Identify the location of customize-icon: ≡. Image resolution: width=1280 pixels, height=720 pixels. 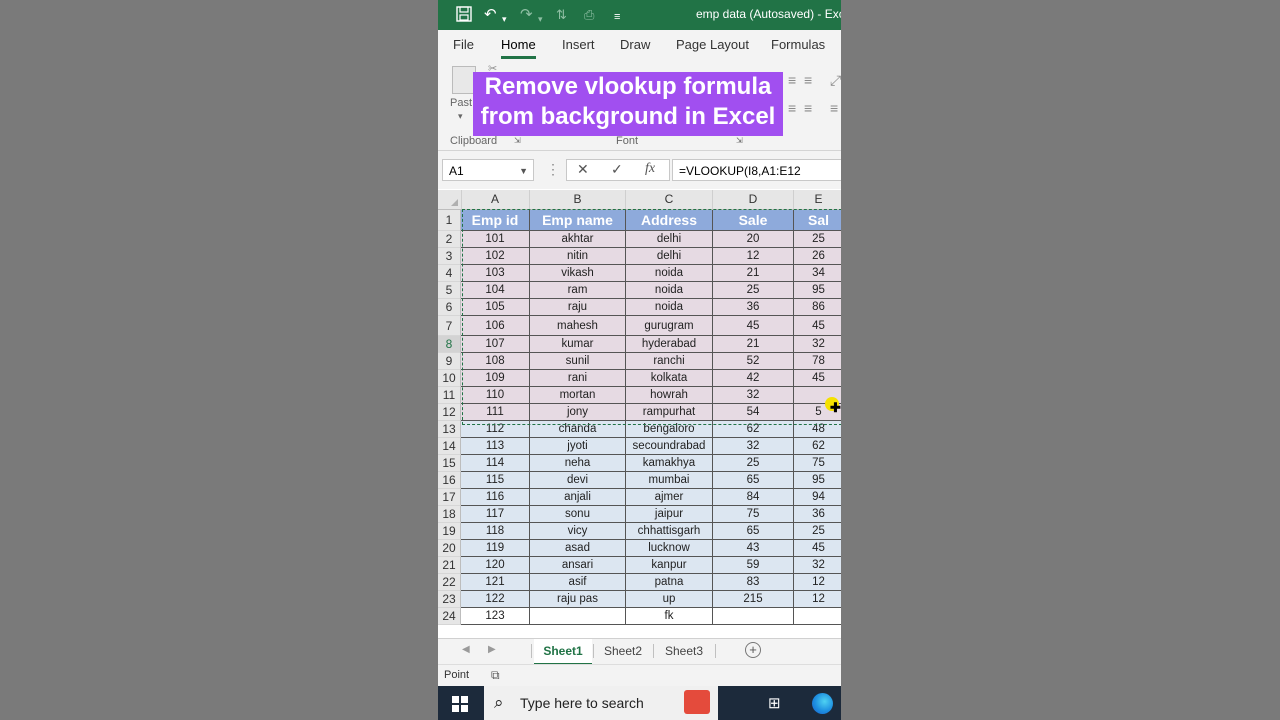
(617, 17).